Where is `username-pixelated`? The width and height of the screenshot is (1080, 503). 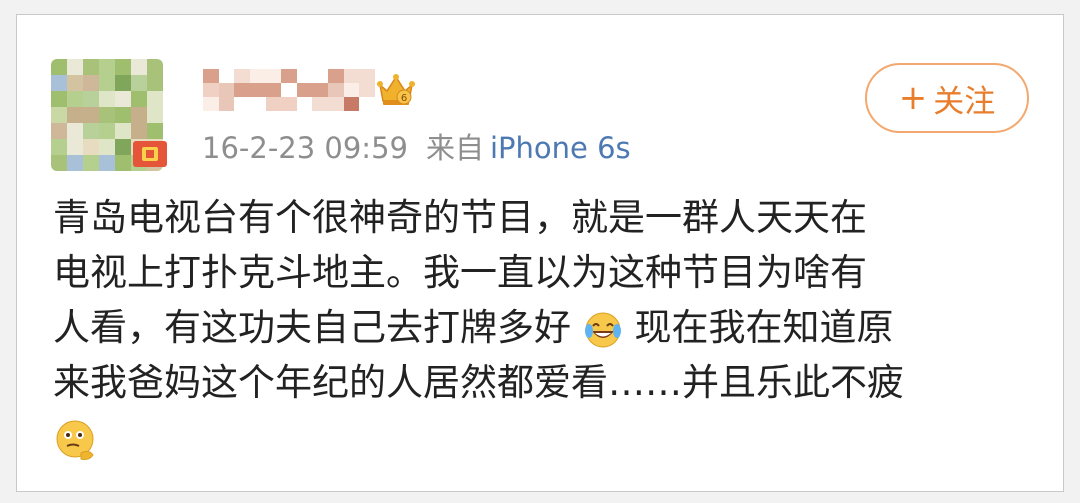
username-pixelated is located at coordinates (289, 90).